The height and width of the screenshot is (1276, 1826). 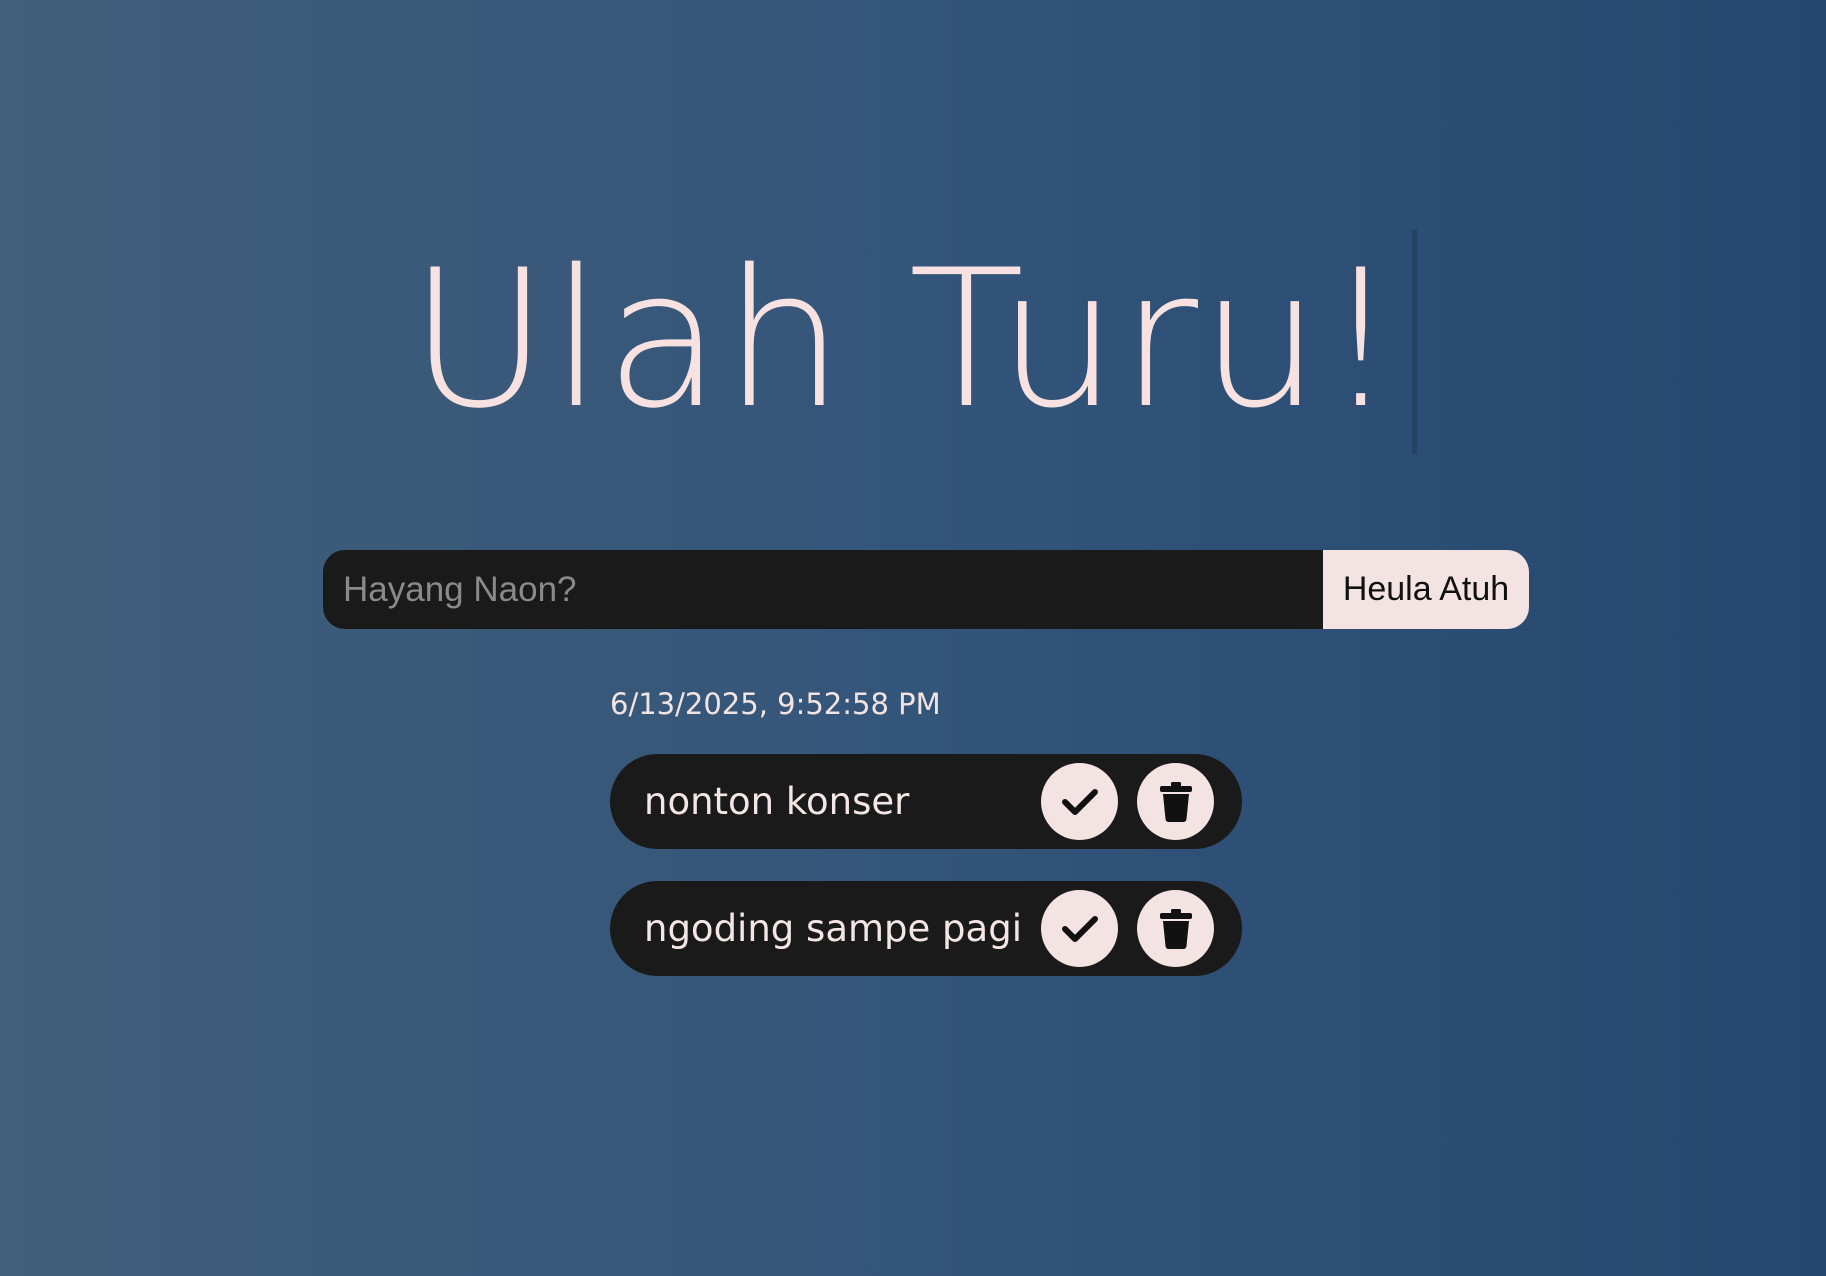 I want to click on todo-item: ngoding sampe pagi, so click(x=926, y=928).